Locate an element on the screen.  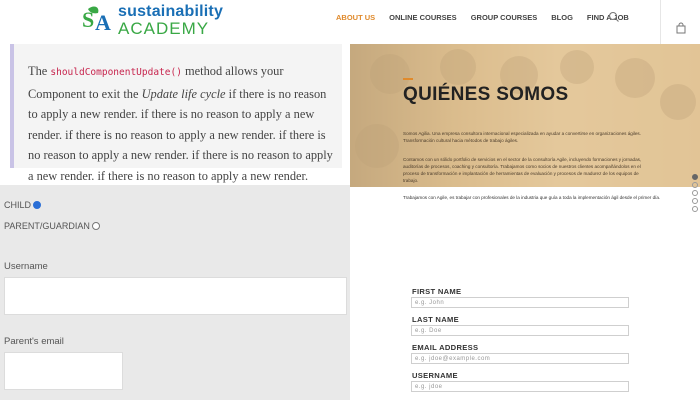
radio-parent: PARENT/GUARDIAN is located at coordinates (52, 226).